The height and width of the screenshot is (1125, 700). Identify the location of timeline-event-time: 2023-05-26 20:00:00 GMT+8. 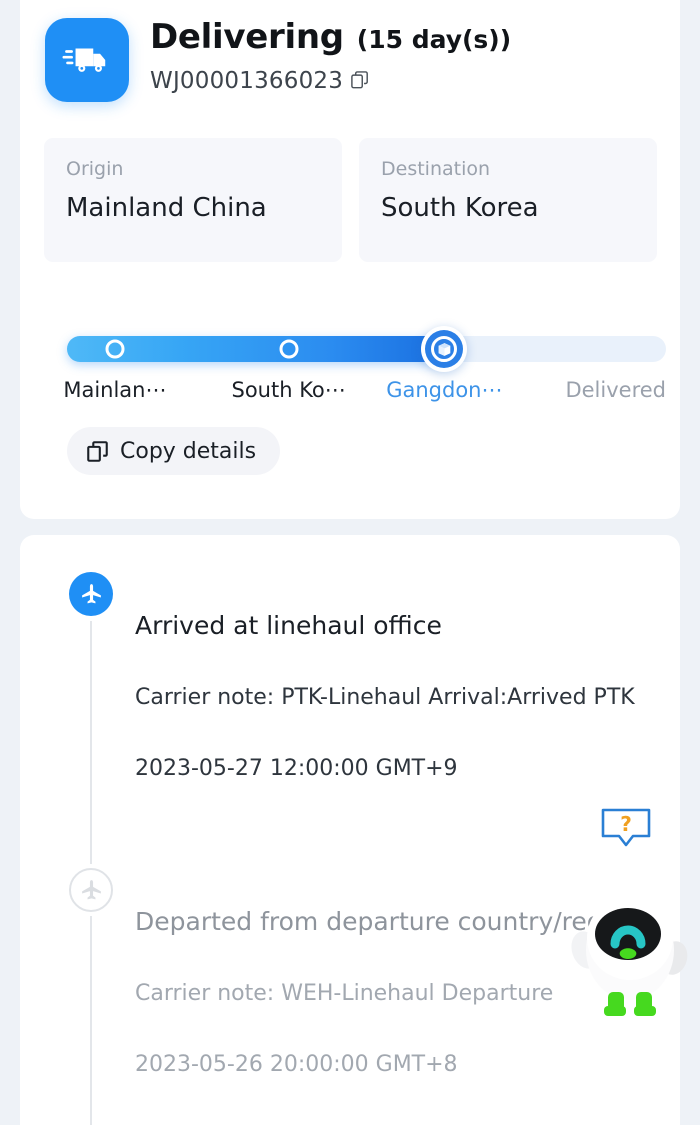
(296, 1065).